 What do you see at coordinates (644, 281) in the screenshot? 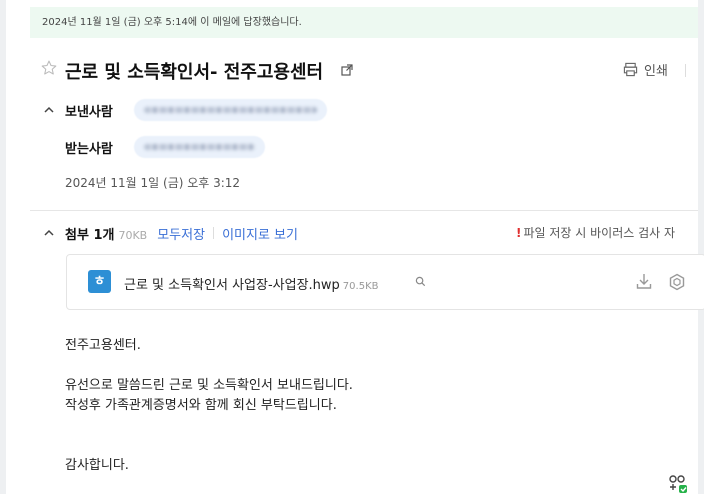
I see `download-icon` at bounding box center [644, 281].